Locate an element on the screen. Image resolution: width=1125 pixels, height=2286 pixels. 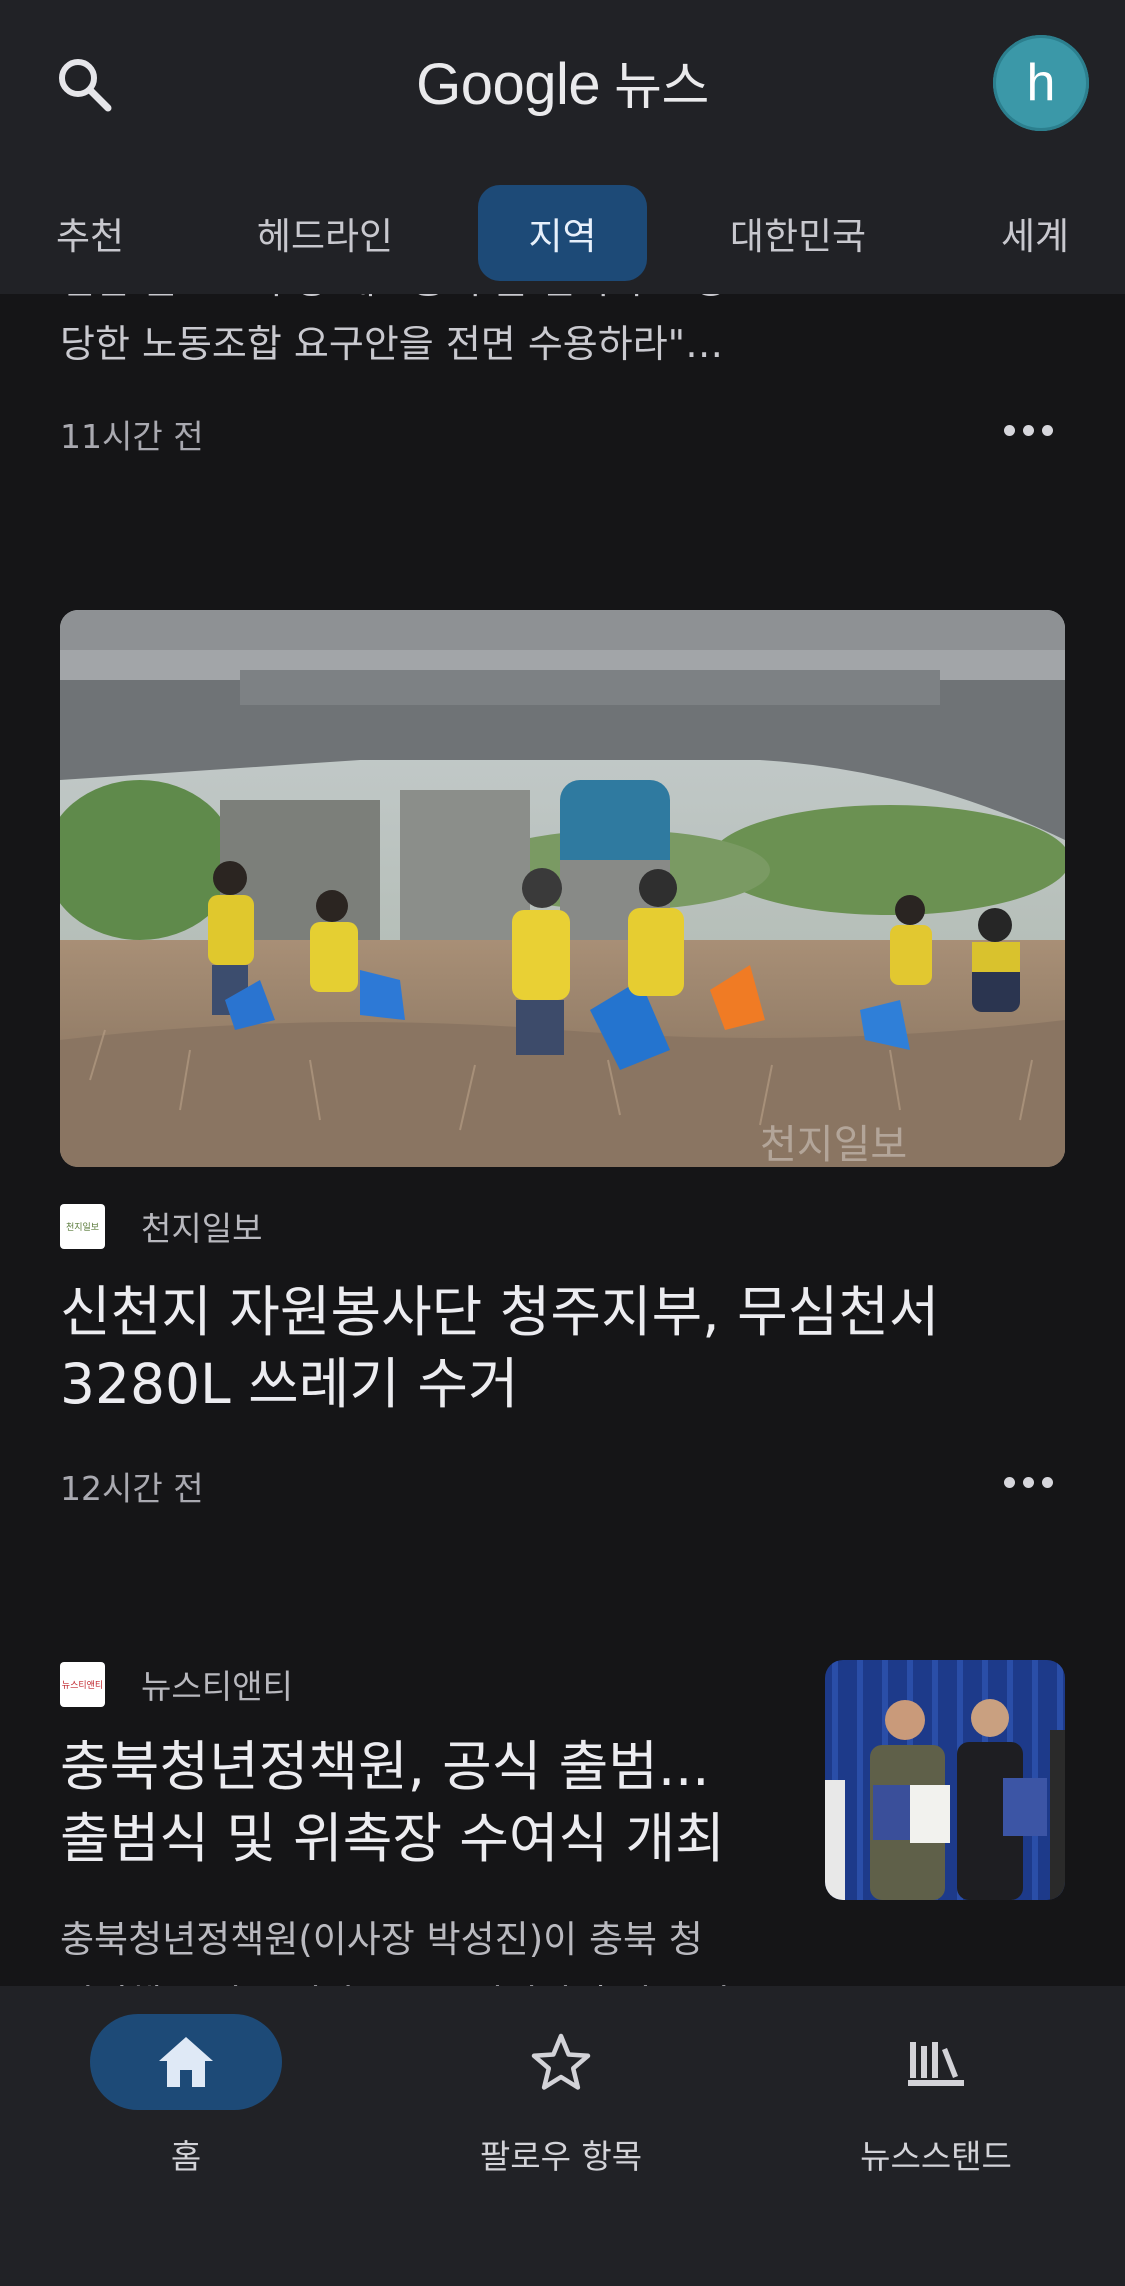
nav-newsstand-label: 뉴스스탠드 is located at coordinates (936, 2156).